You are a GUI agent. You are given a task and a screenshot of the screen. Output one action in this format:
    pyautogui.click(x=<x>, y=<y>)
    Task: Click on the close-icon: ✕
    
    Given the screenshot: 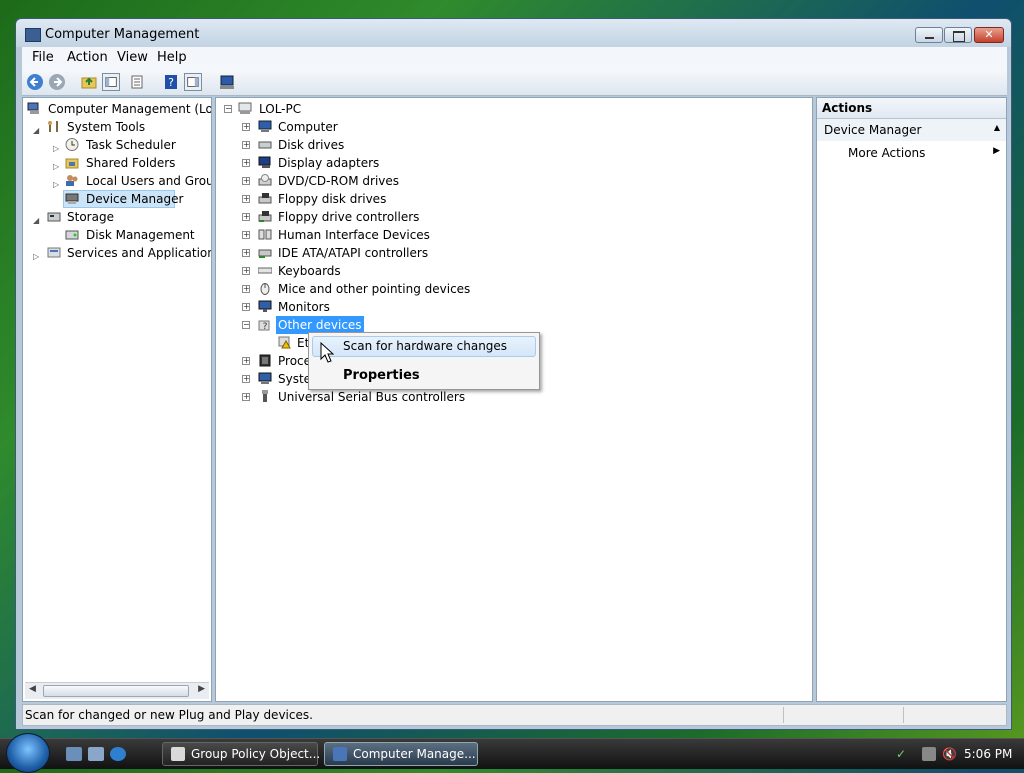 What is the action you would take?
    pyautogui.click(x=989, y=34)
    